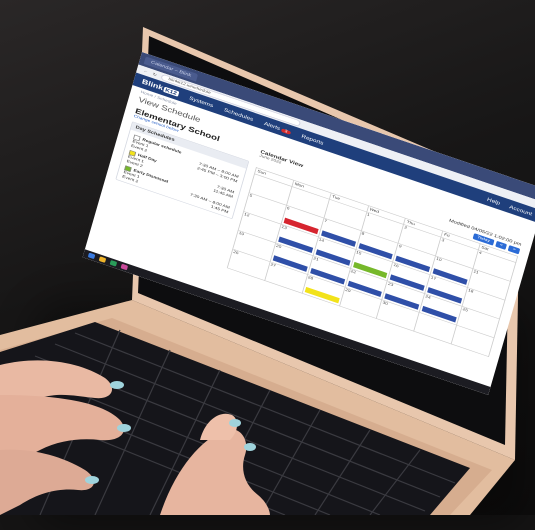 This screenshot has height=530, width=535. What do you see at coordinates (219, 426) in the screenshot?
I see `right-finger` at bounding box center [219, 426].